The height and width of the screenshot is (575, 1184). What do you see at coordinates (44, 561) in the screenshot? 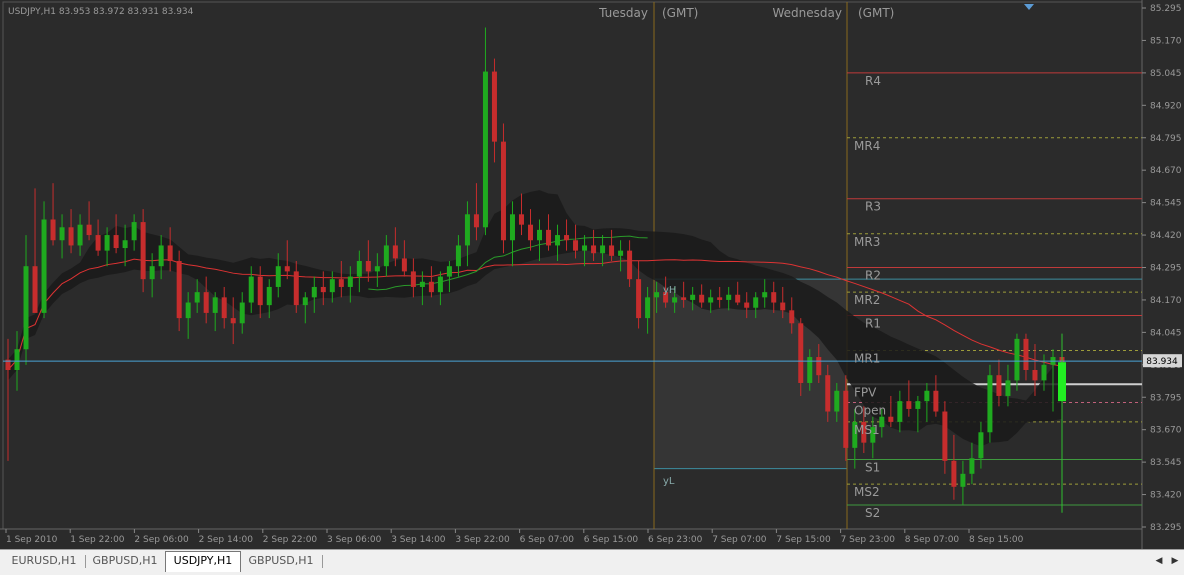
I see `tab-eurusd-h1: EURUSD,H1` at bounding box center [44, 561].